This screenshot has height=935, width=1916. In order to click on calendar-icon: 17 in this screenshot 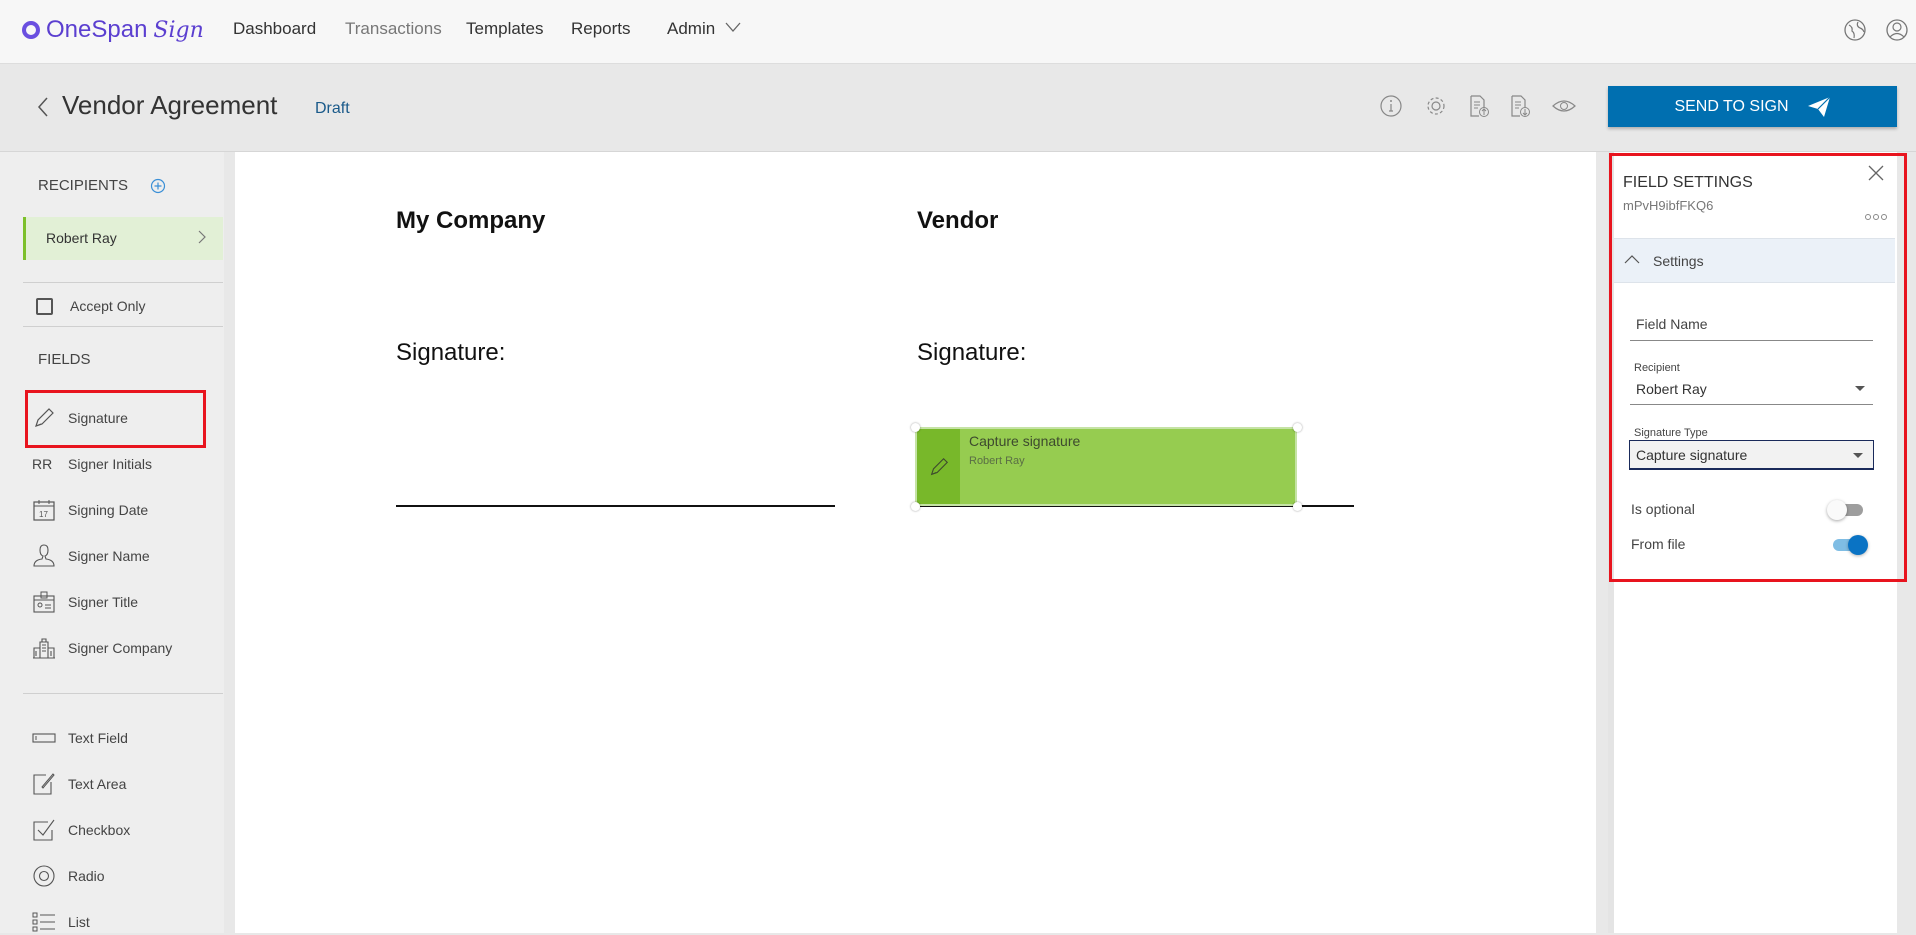, I will do `click(44, 510)`.